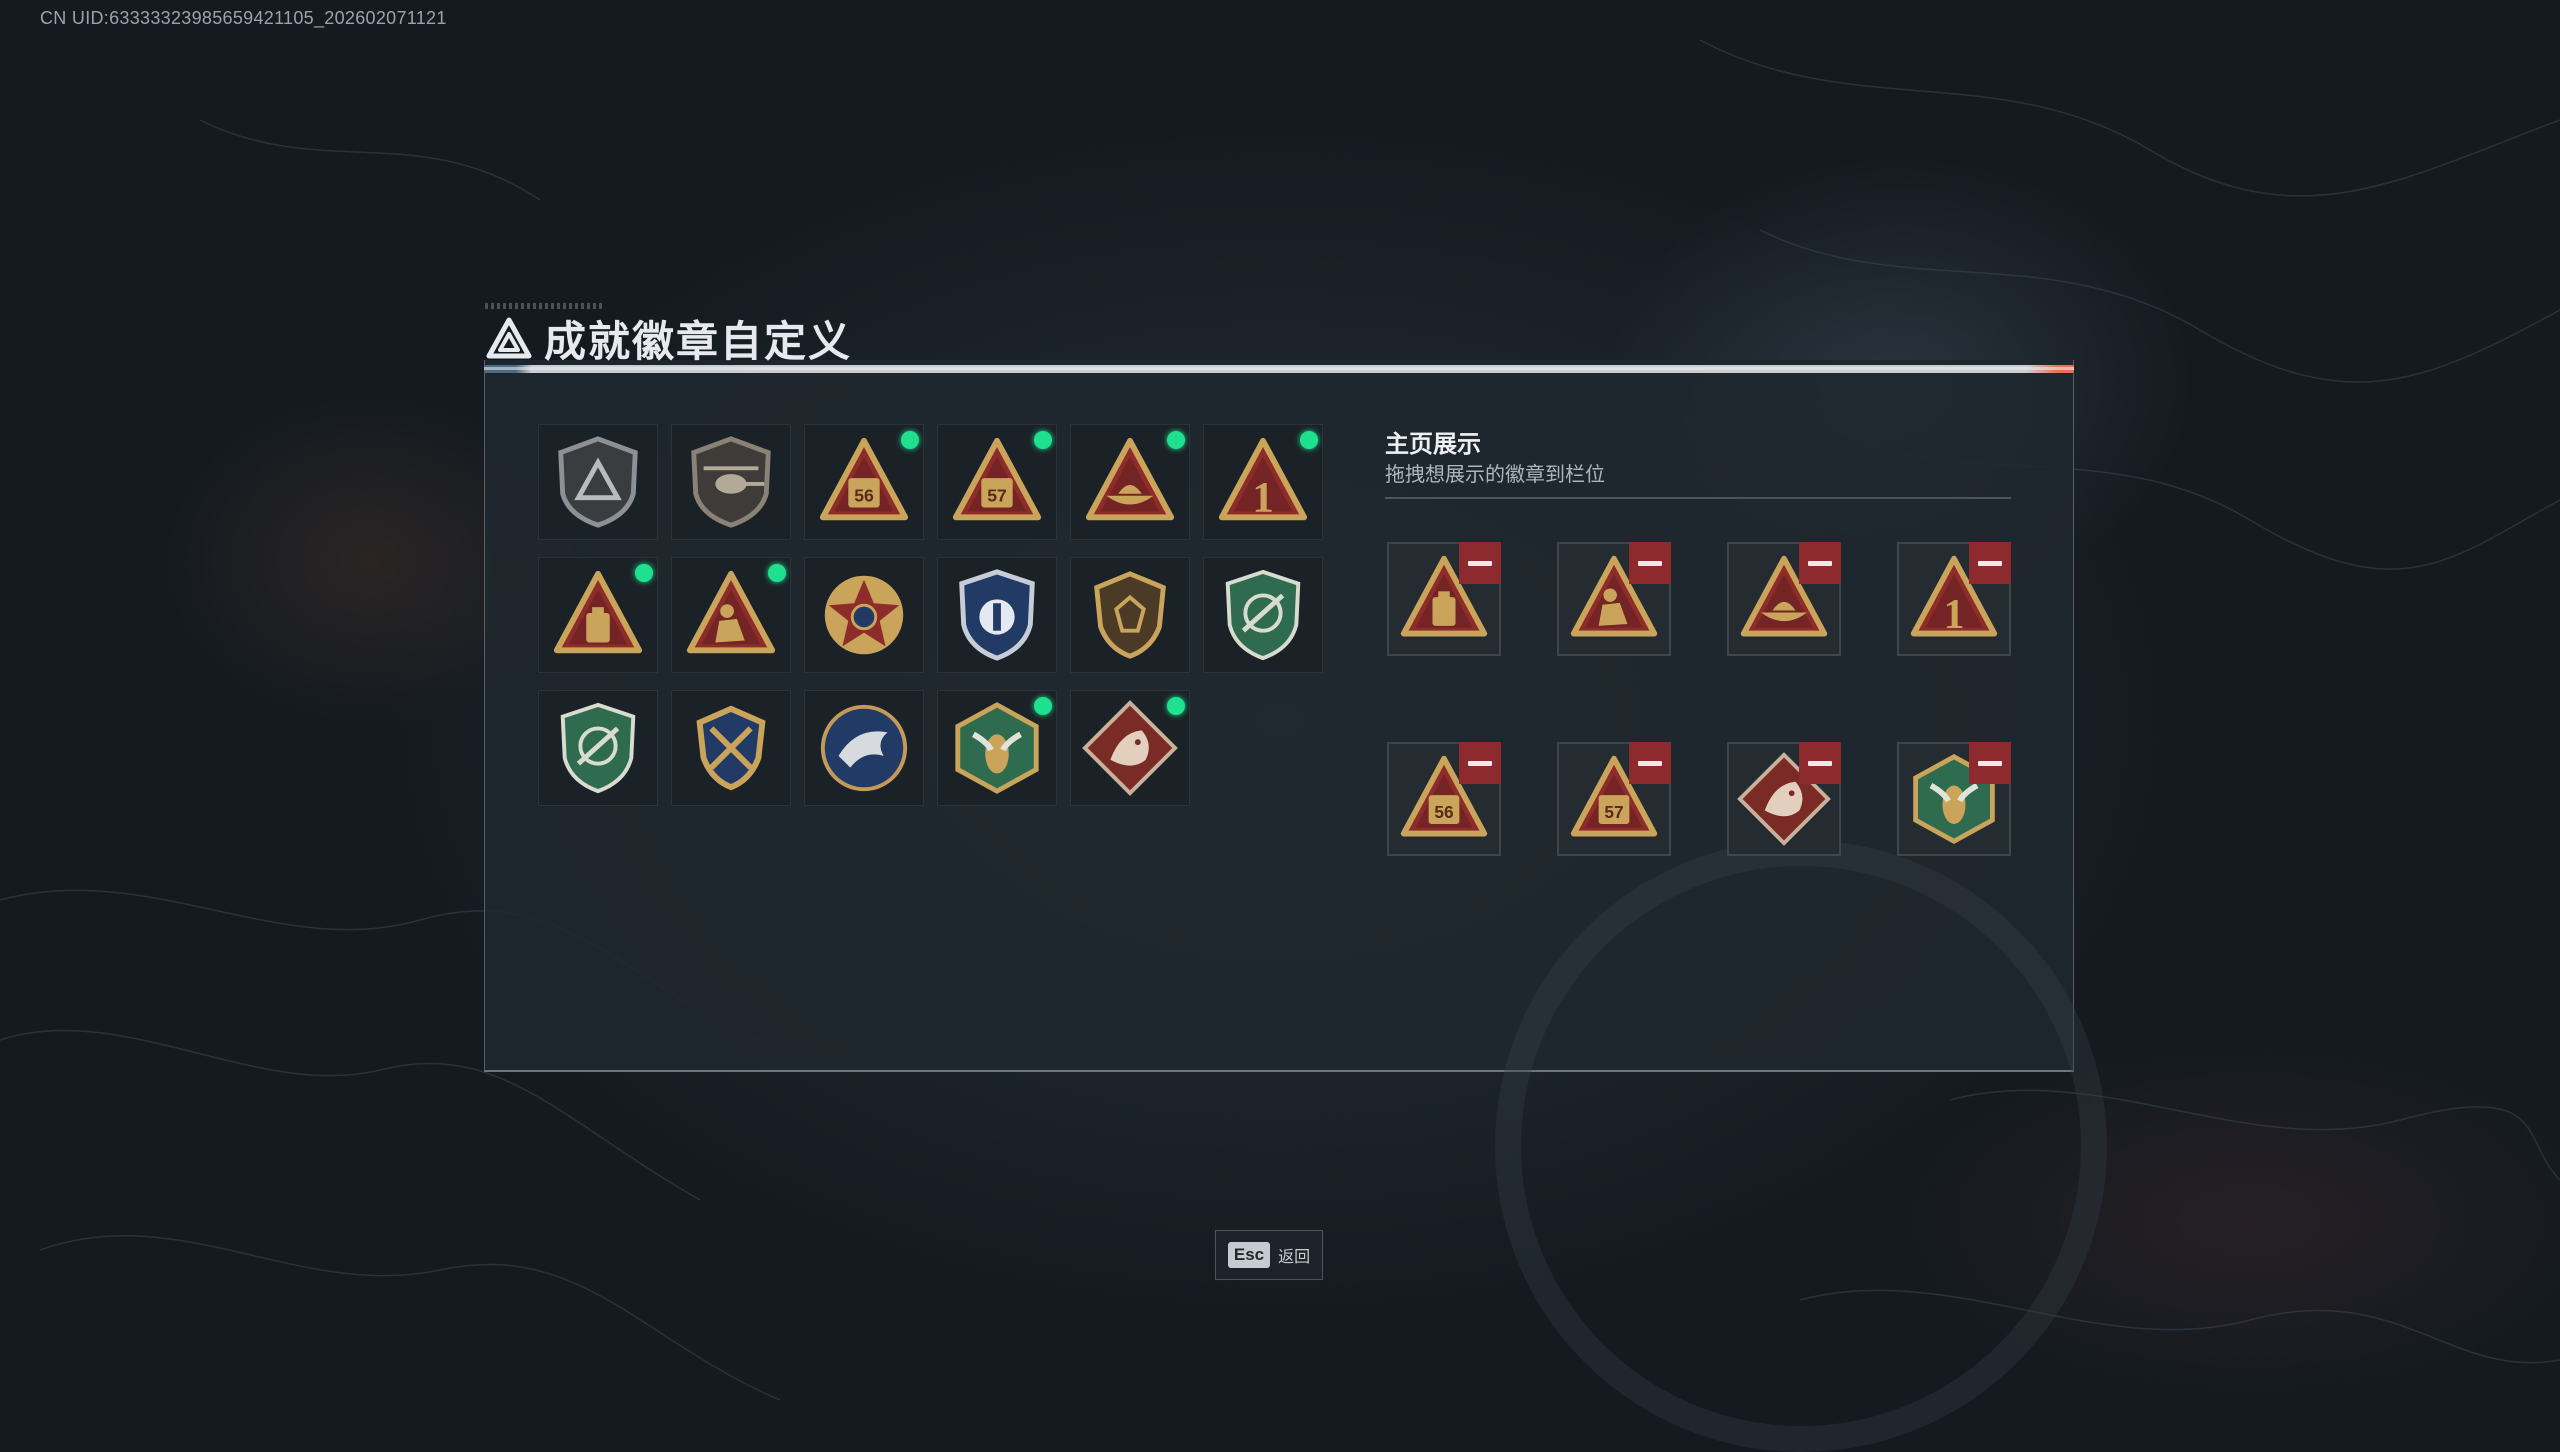 This screenshot has height=1452, width=2560. I want to click on hornet-hexagon-badge, so click(997, 748).